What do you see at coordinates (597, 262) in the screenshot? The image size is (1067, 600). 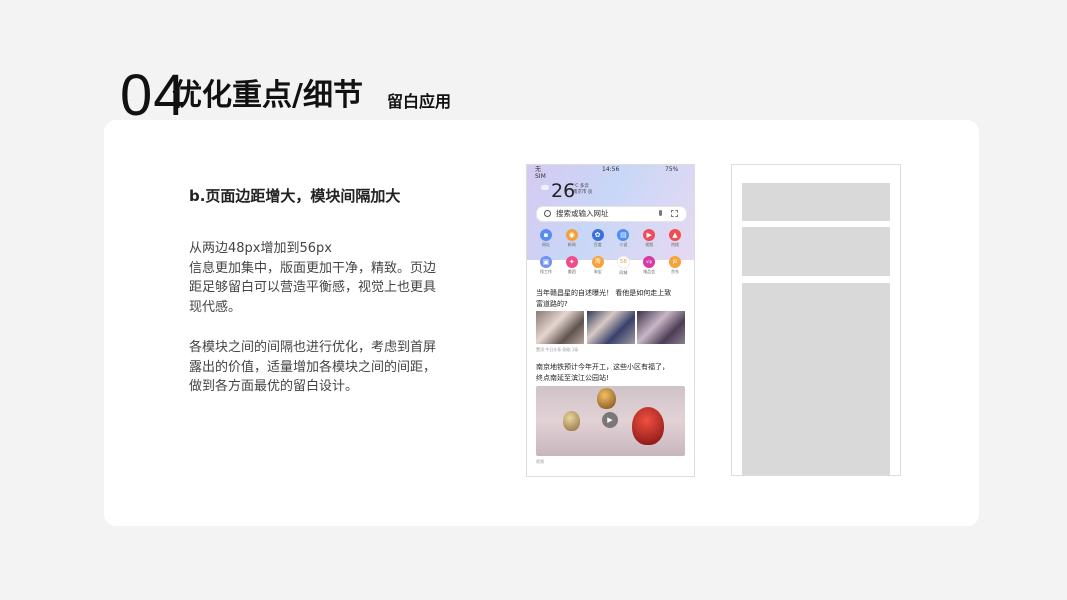 I see `taobao-icon: 淘` at bounding box center [597, 262].